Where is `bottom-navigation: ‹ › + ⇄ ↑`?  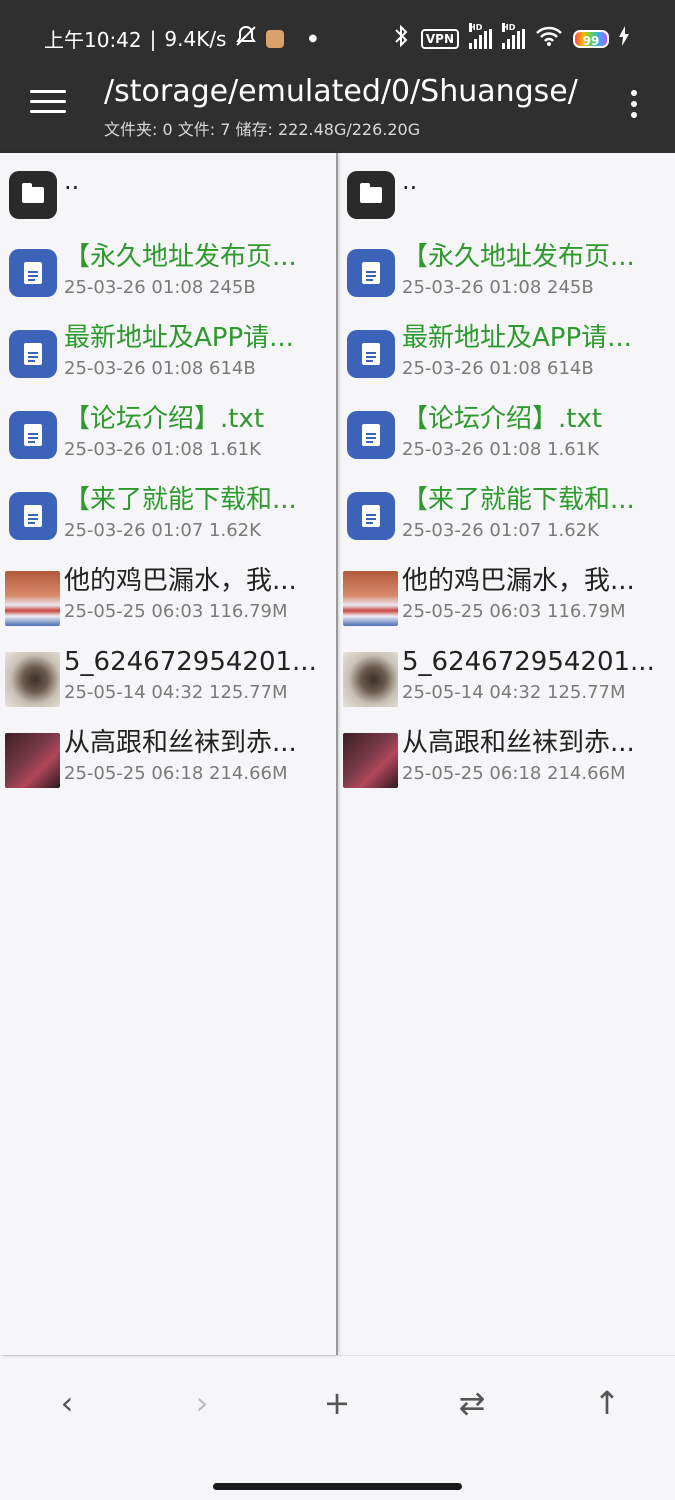 bottom-navigation: ‹ › + ⇄ ↑ is located at coordinates (337, 1427).